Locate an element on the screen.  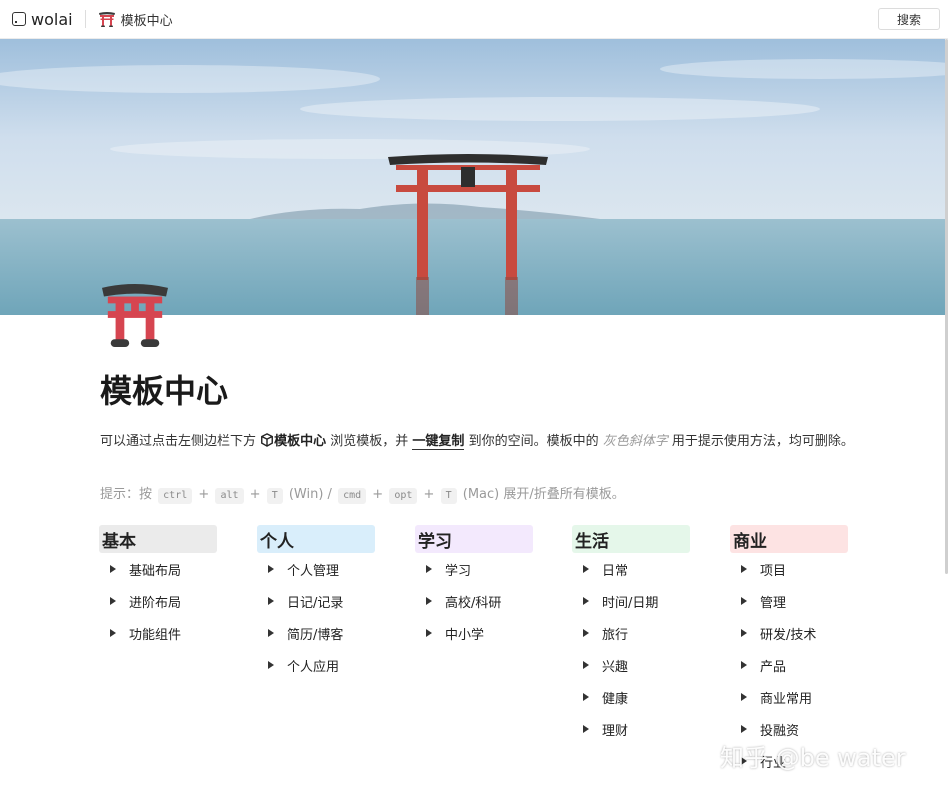
toggle-item: 高校/科研 is located at coordinates (474, 601).